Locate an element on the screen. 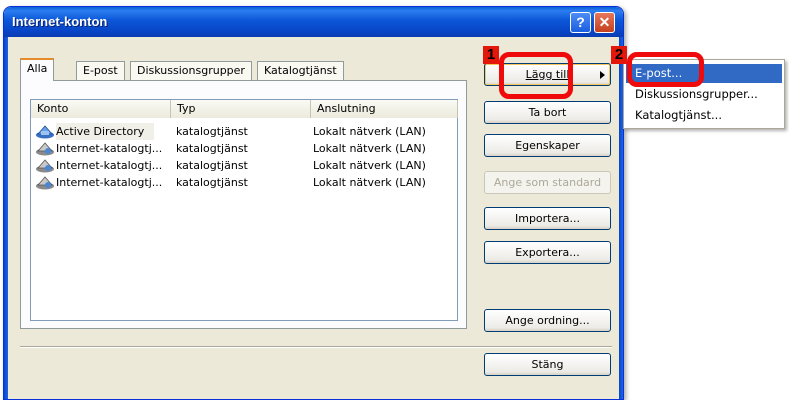  step-2-label: 2 is located at coordinates (619, 55).